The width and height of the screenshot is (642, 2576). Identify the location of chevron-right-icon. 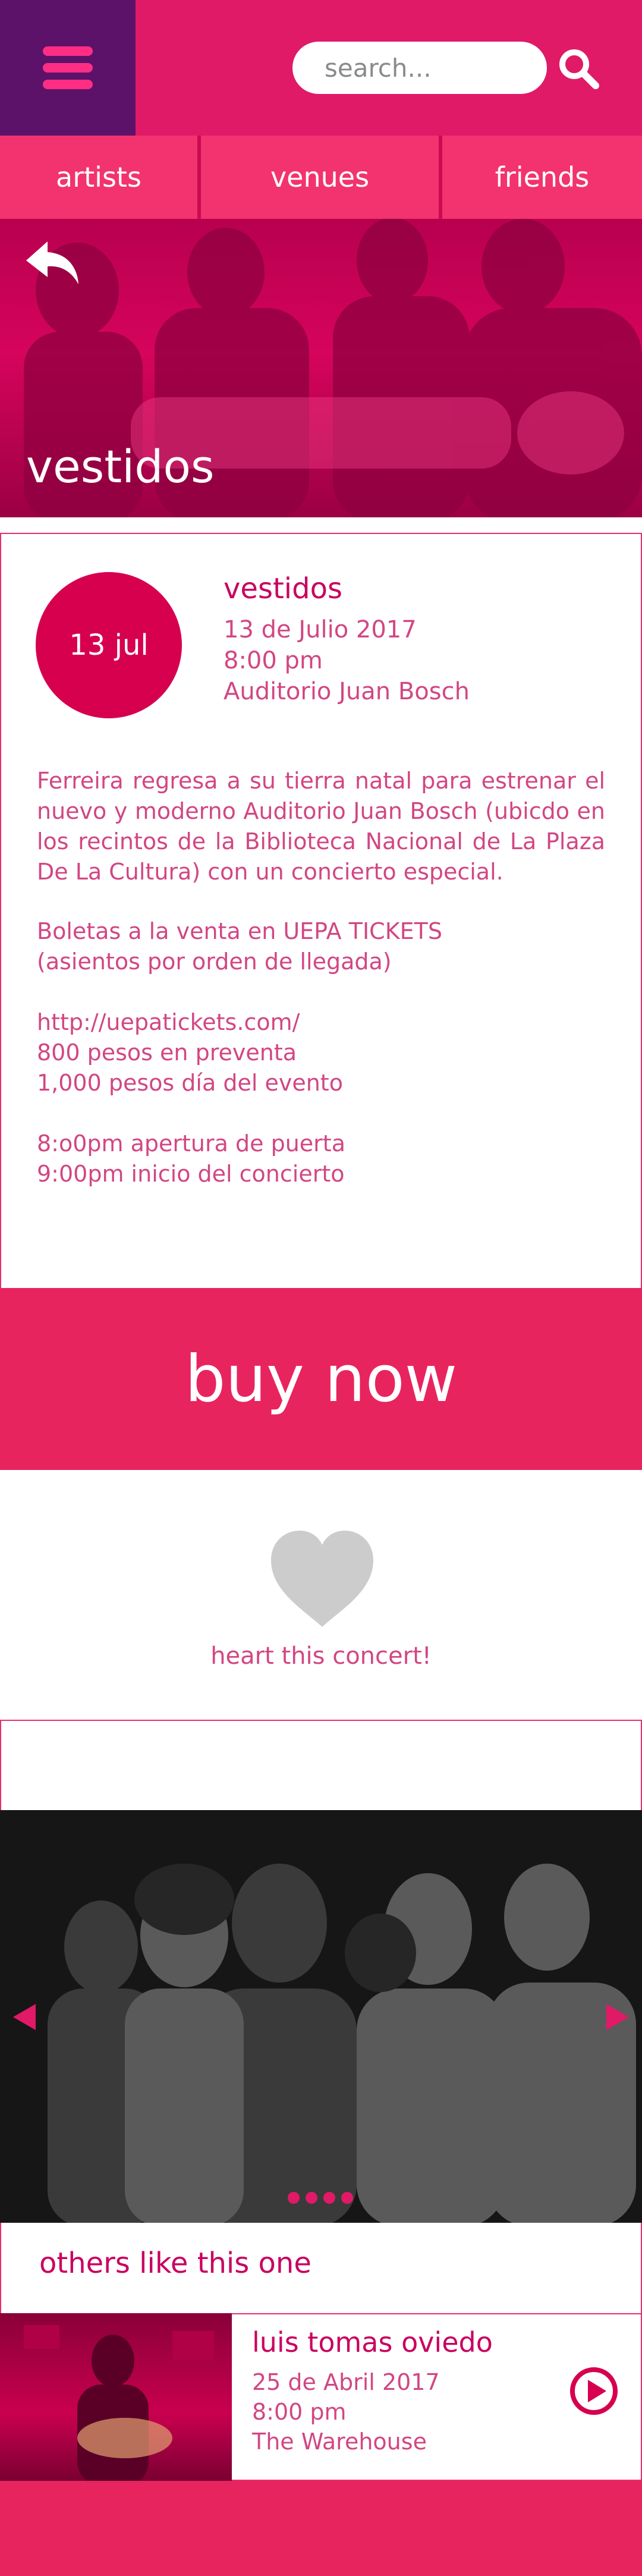
(617, 2017).